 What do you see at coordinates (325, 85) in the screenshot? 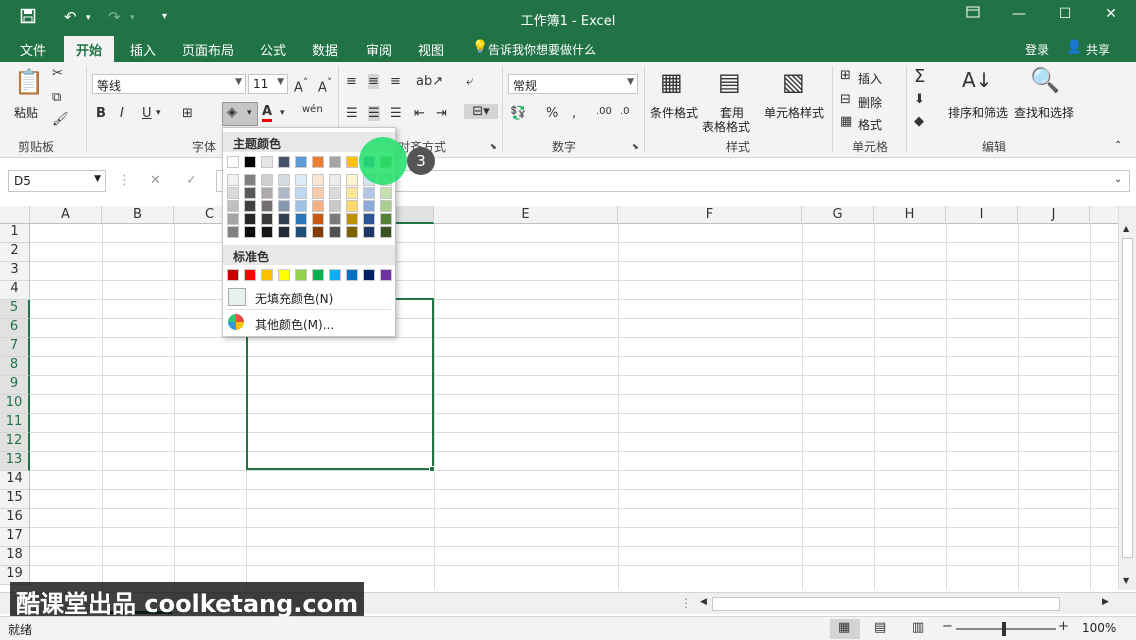
I see `shrink-font-icon: A˅` at bounding box center [325, 85].